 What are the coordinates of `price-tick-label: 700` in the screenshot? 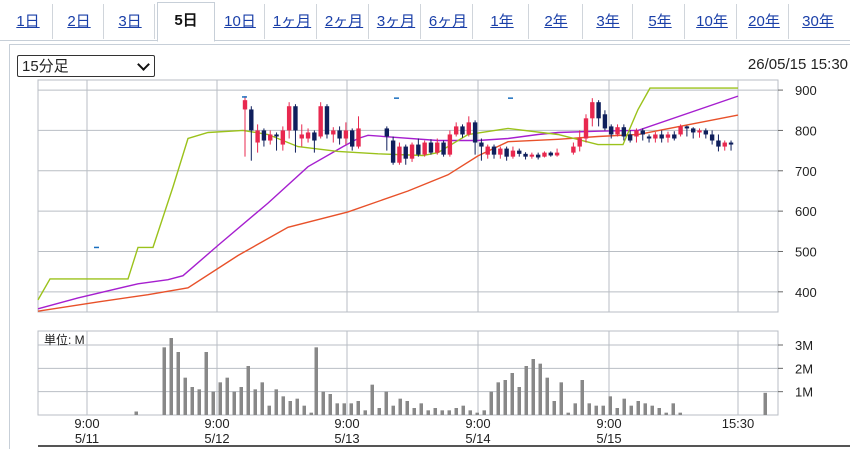 It's located at (806, 171).